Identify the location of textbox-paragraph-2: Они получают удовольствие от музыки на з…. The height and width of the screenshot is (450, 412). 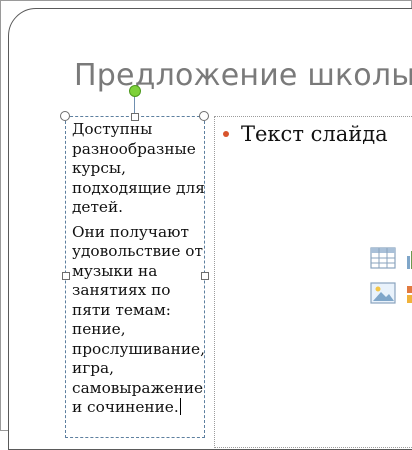
(138, 319).